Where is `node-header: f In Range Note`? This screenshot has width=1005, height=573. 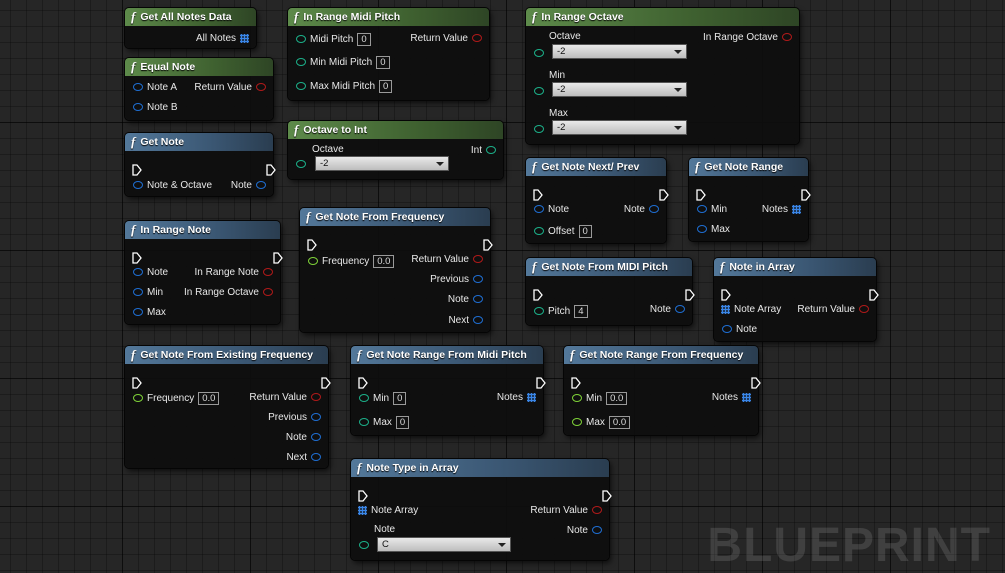 node-header: f In Range Note is located at coordinates (202, 230).